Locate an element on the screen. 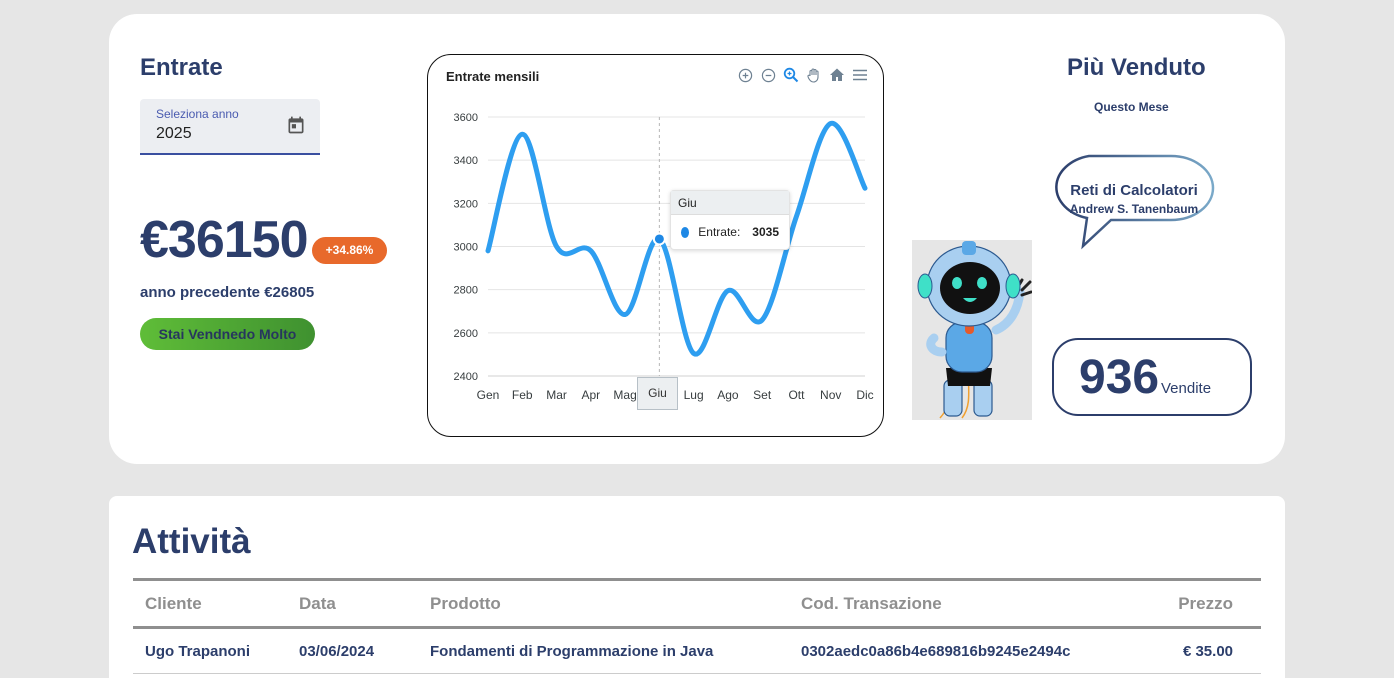  best-seller-title: Più Venduto is located at coordinates (1136, 67).